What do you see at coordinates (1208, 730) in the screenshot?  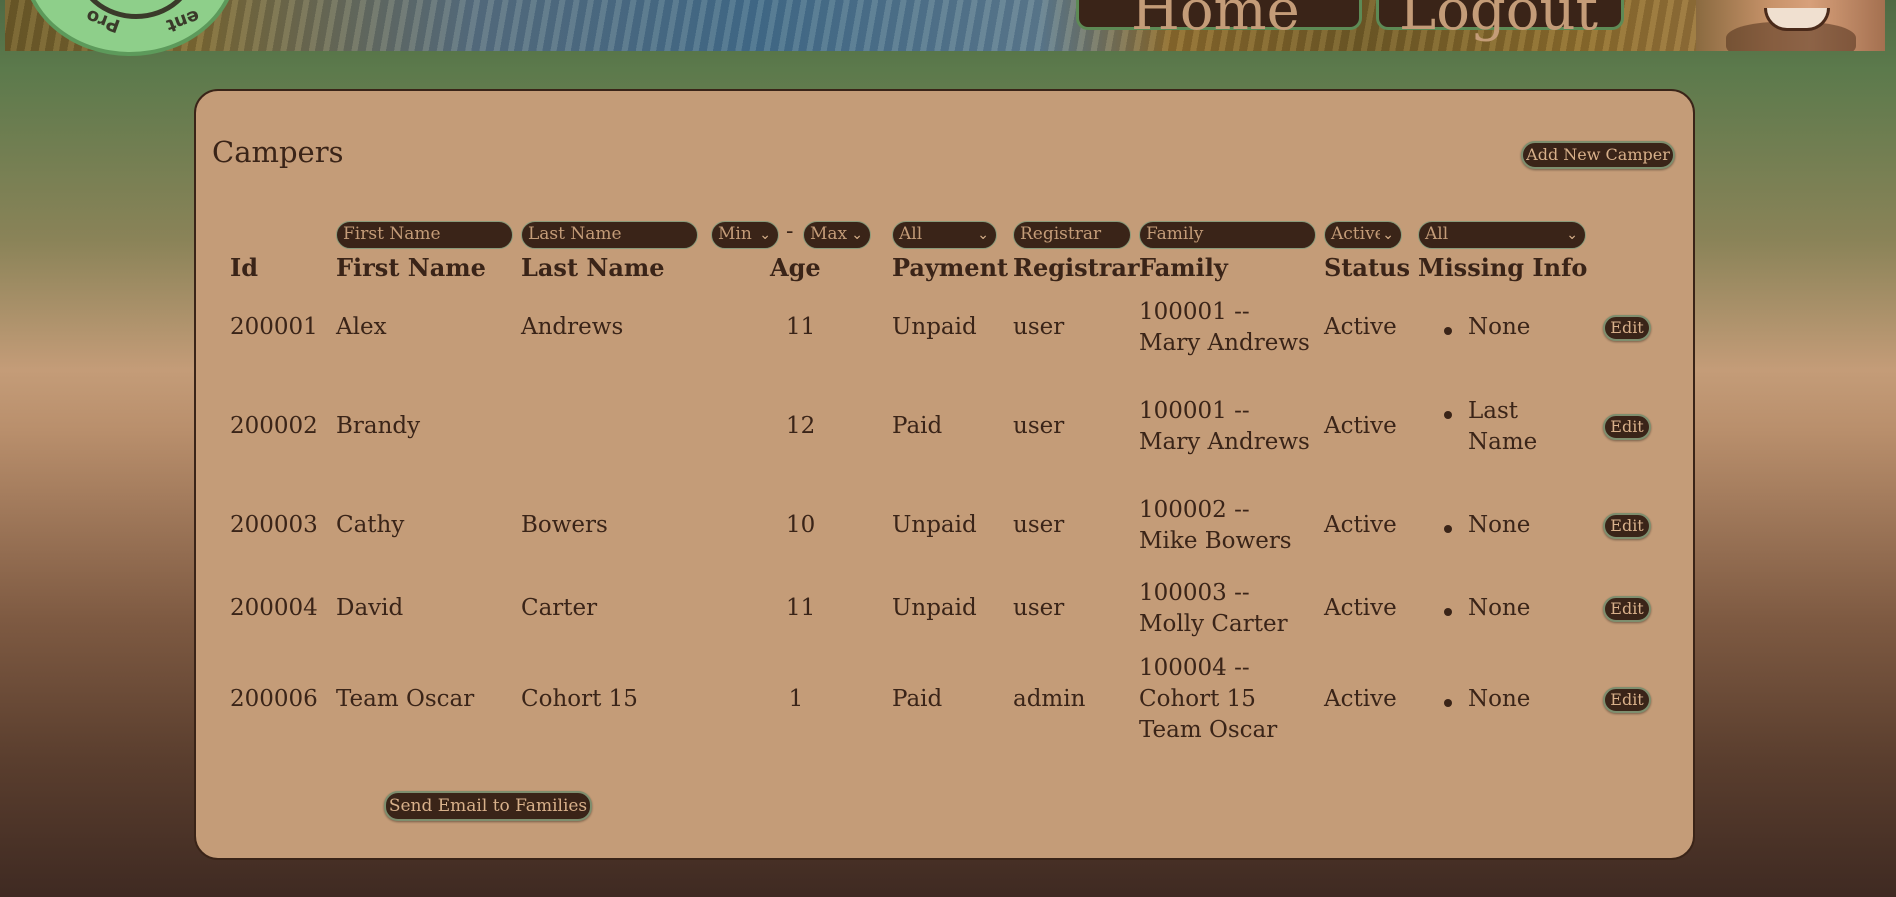 I see `cell-family-line-3: Team Oscar` at bounding box center [1208, 730].